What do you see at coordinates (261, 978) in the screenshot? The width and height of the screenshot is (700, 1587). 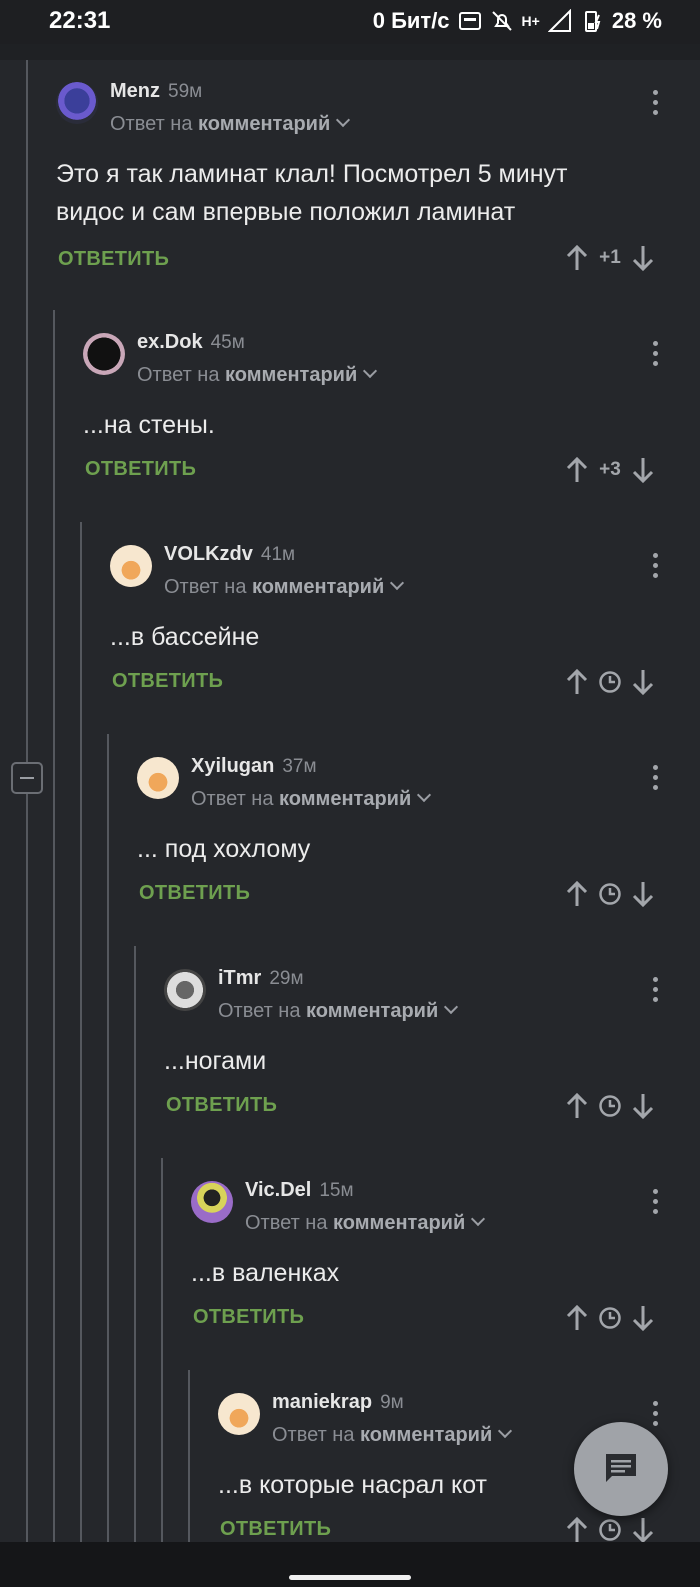 I see `comment-author: iTmr 29м` at bounding box center [261, 978].